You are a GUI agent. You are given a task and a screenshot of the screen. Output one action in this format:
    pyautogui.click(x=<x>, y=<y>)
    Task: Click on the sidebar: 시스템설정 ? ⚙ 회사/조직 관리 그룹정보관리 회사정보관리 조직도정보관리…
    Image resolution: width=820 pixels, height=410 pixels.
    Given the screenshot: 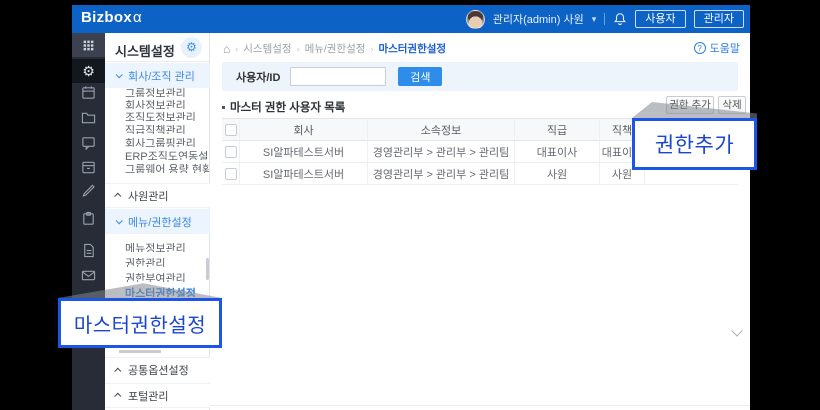 What is the action you would take?
    pyautogui.click(x=157, y=221)
    